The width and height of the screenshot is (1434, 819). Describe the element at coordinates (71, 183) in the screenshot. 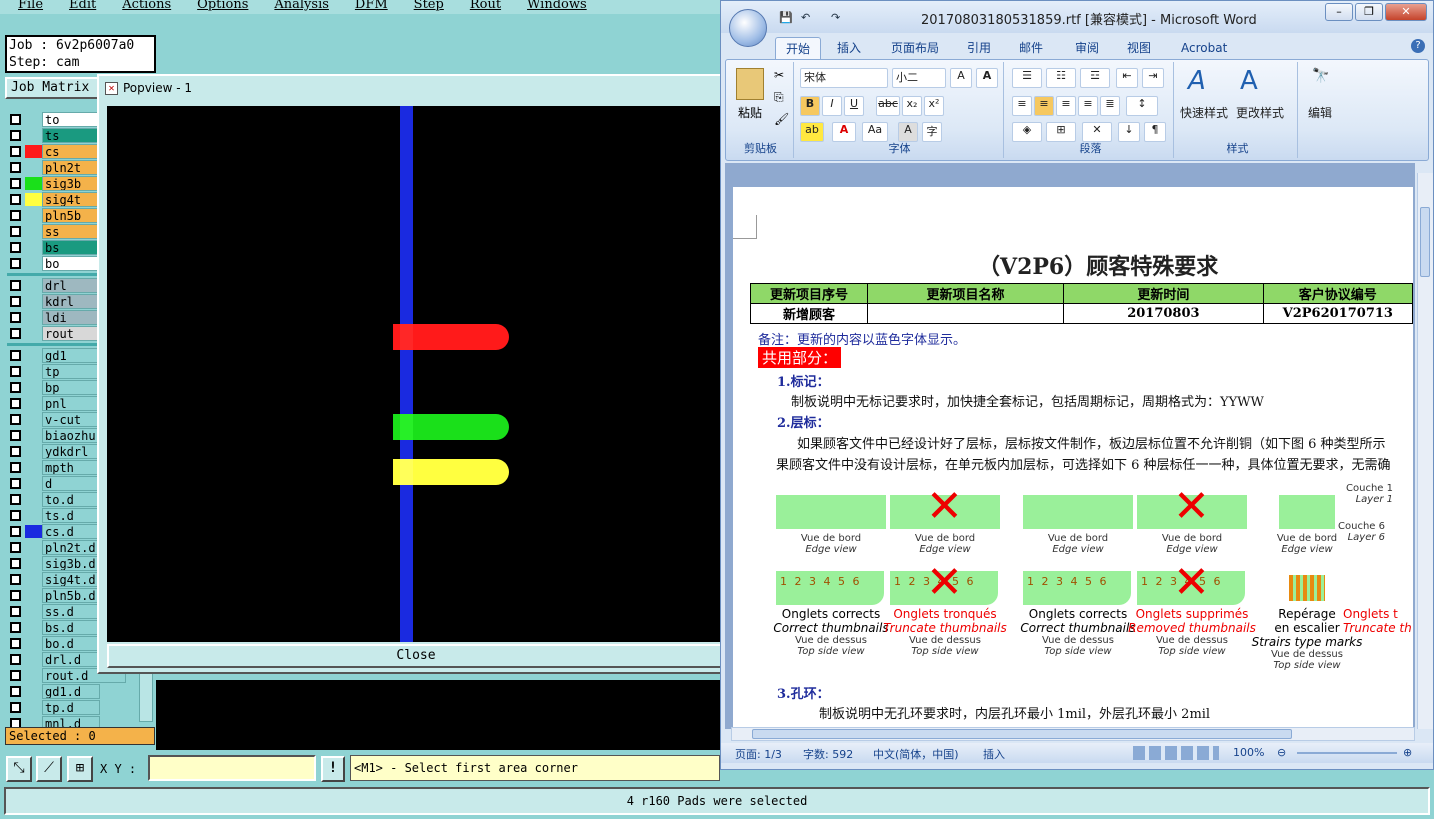

I see `layer-name: sig3b` at that location.